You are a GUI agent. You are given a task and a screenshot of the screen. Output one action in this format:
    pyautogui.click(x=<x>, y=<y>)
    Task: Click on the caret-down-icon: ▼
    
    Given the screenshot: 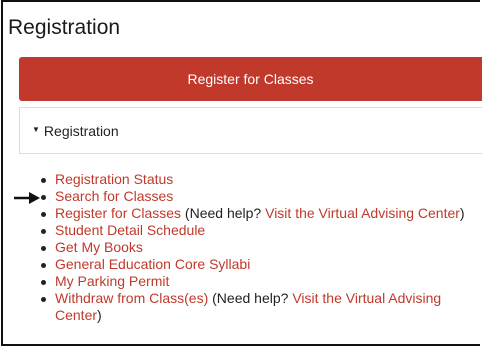 What is the action you would take?
    pyautogui.click(x=36, y=129)
    